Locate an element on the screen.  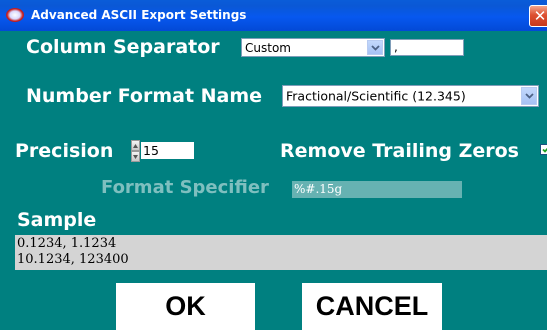
sample-label: Sample is located at coordinates (57, 220).